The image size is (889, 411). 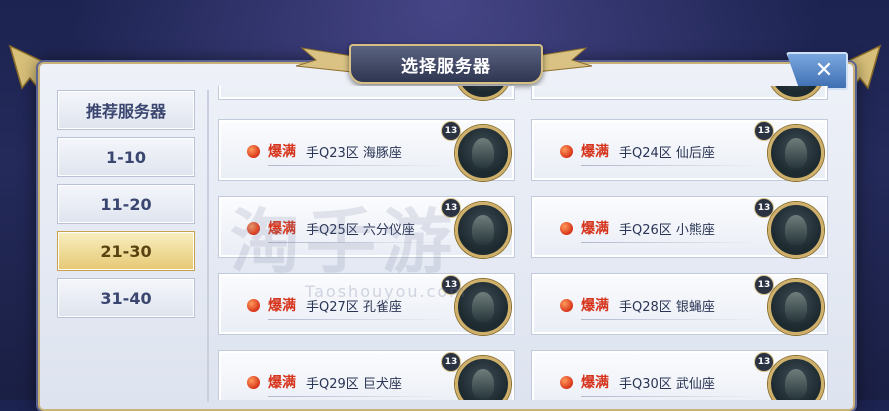 I want to click on server-card: 爆满 手Q26区 小熊座 13, so click(x=679, y=227).